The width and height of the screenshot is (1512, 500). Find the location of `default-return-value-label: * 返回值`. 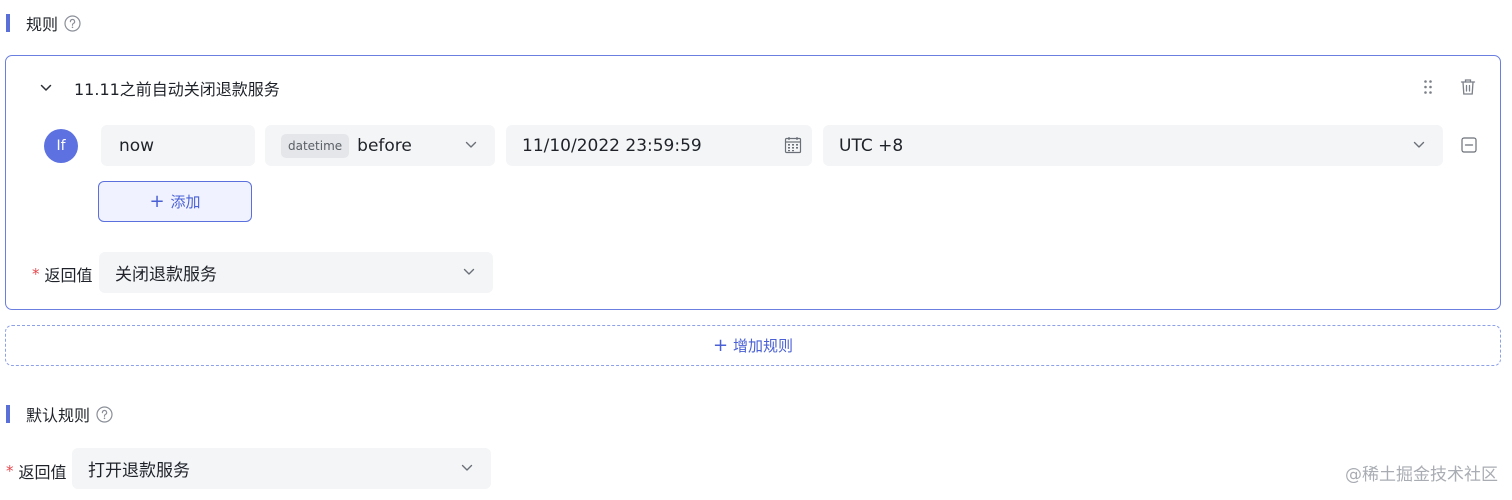

default-return-value-label: * 返回值 is located at coordinates (36, 471).